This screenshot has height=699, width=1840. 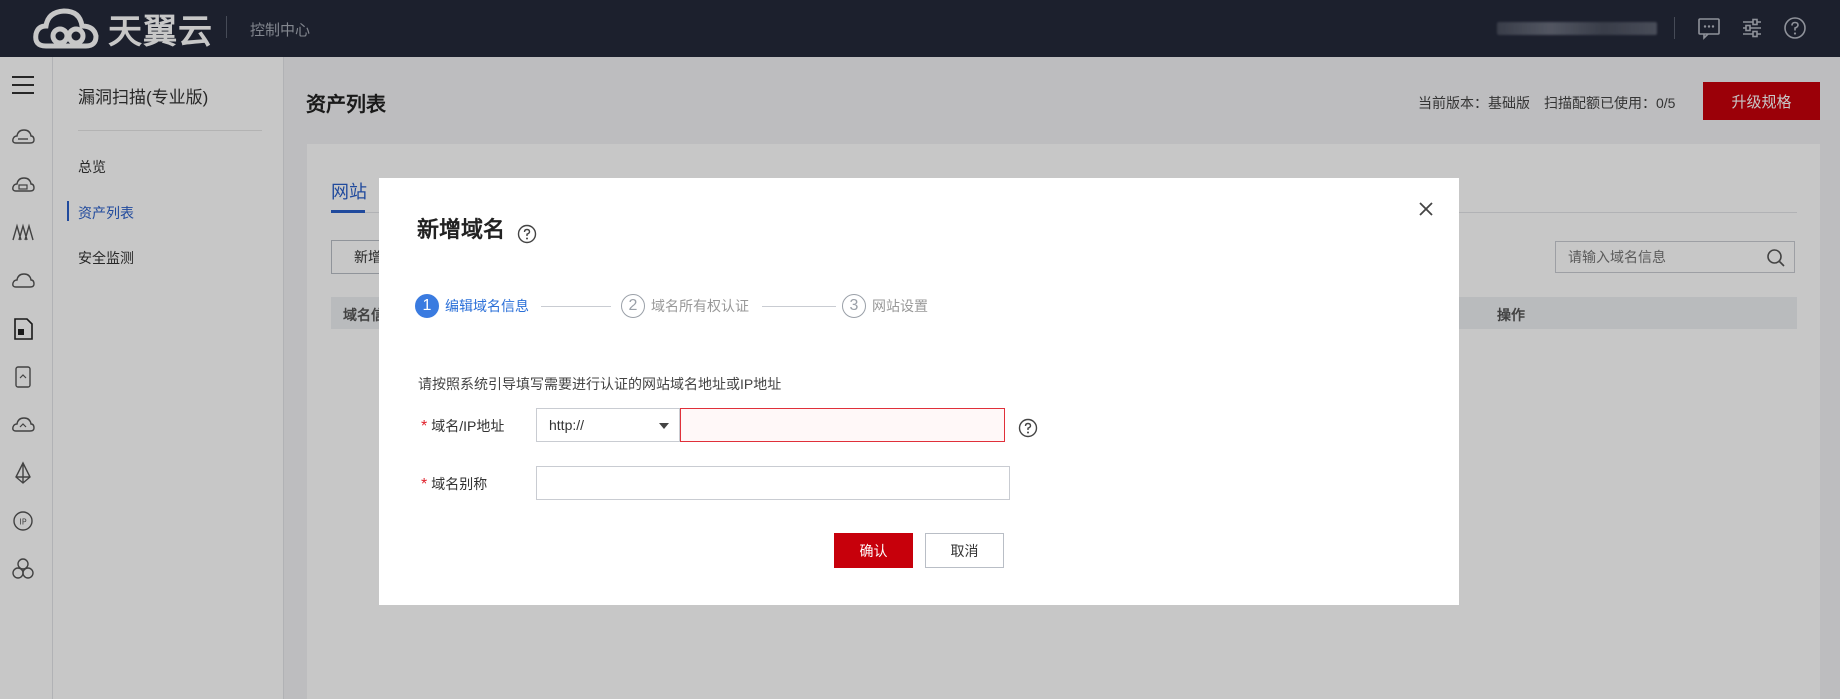 I want to click on step-1: 1 编辑域名信息, so click(x=472, y=306).